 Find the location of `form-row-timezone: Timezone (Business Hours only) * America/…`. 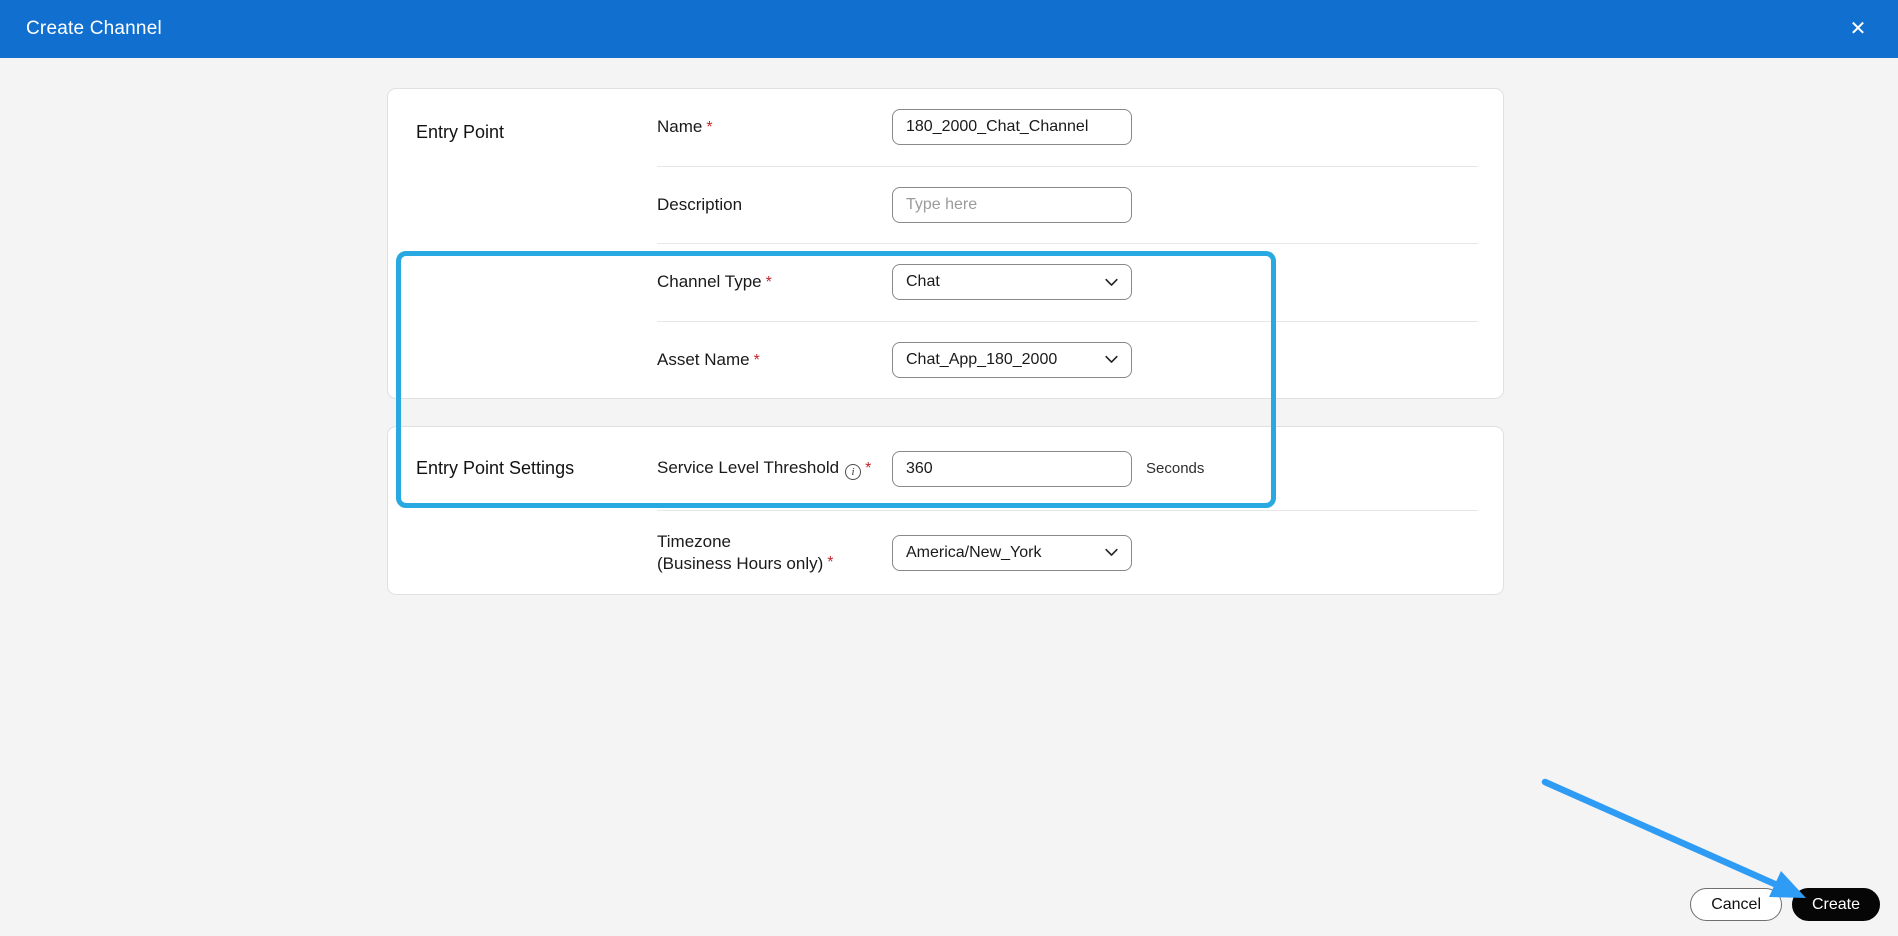

form-row-timezone: Timezone (Business Hours only) * America/… is located at coordinates (1067, 552).